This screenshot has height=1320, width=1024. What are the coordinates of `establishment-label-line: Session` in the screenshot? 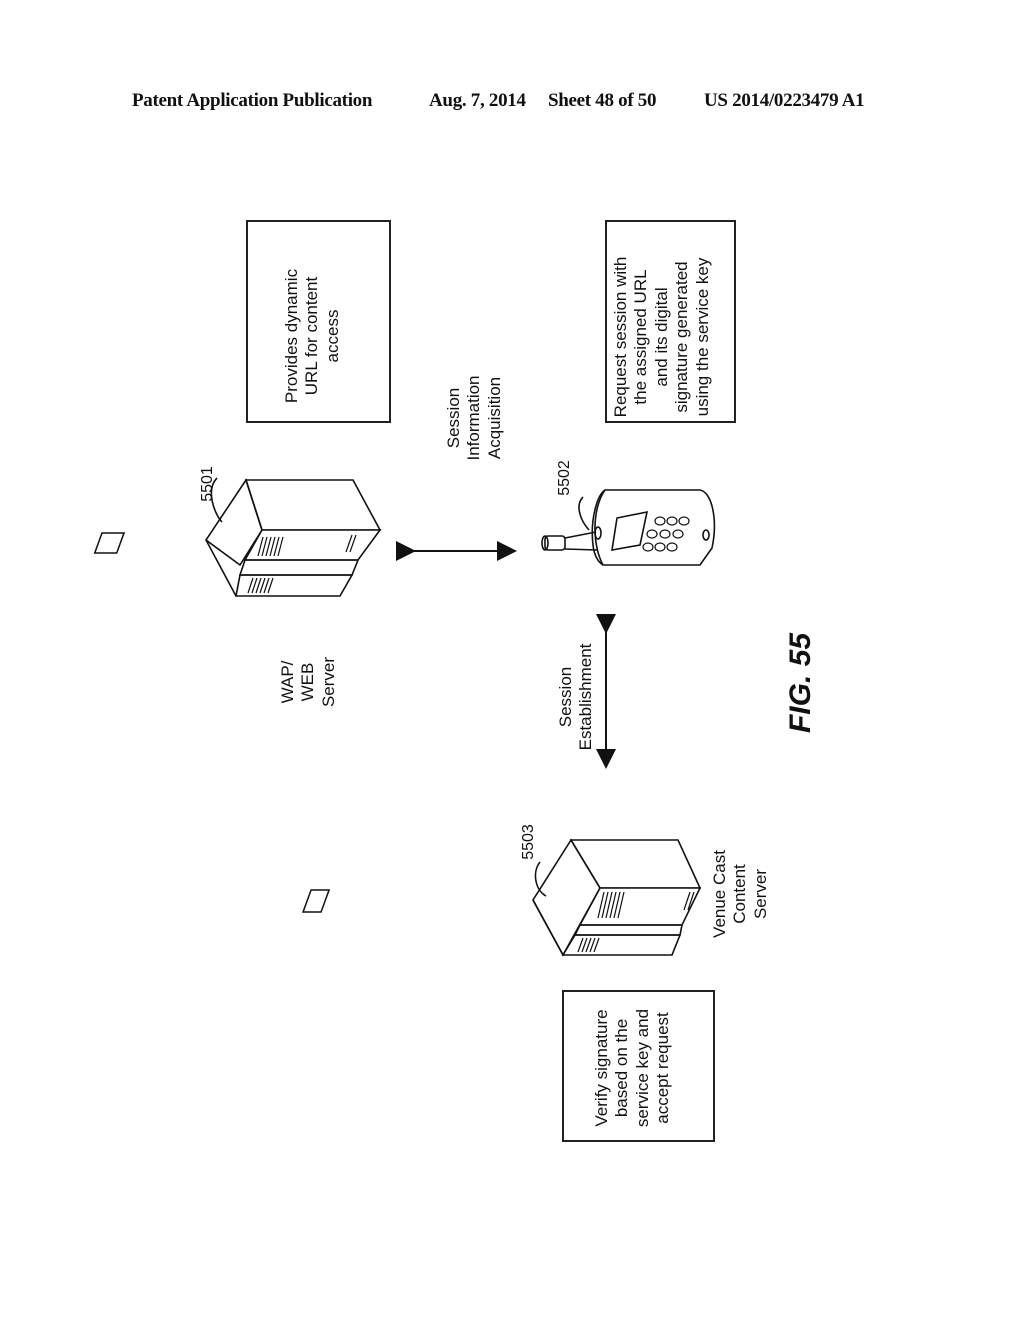 It's located at (565, 697).